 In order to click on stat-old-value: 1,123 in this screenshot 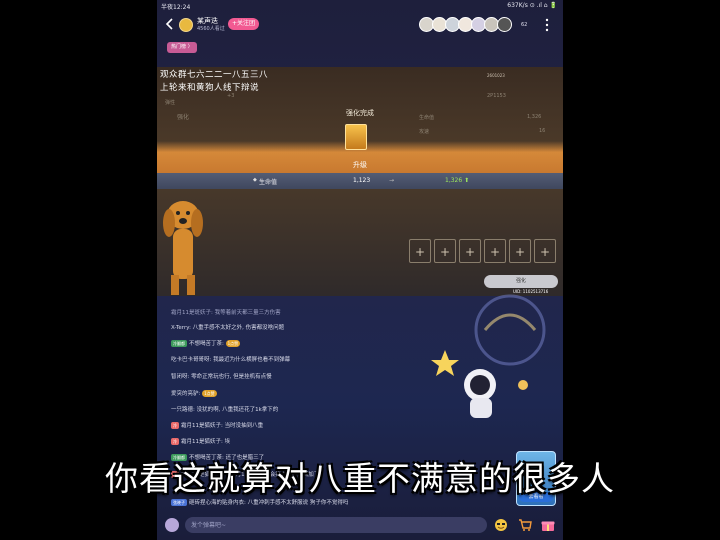, I will do `click(362, 180)`.